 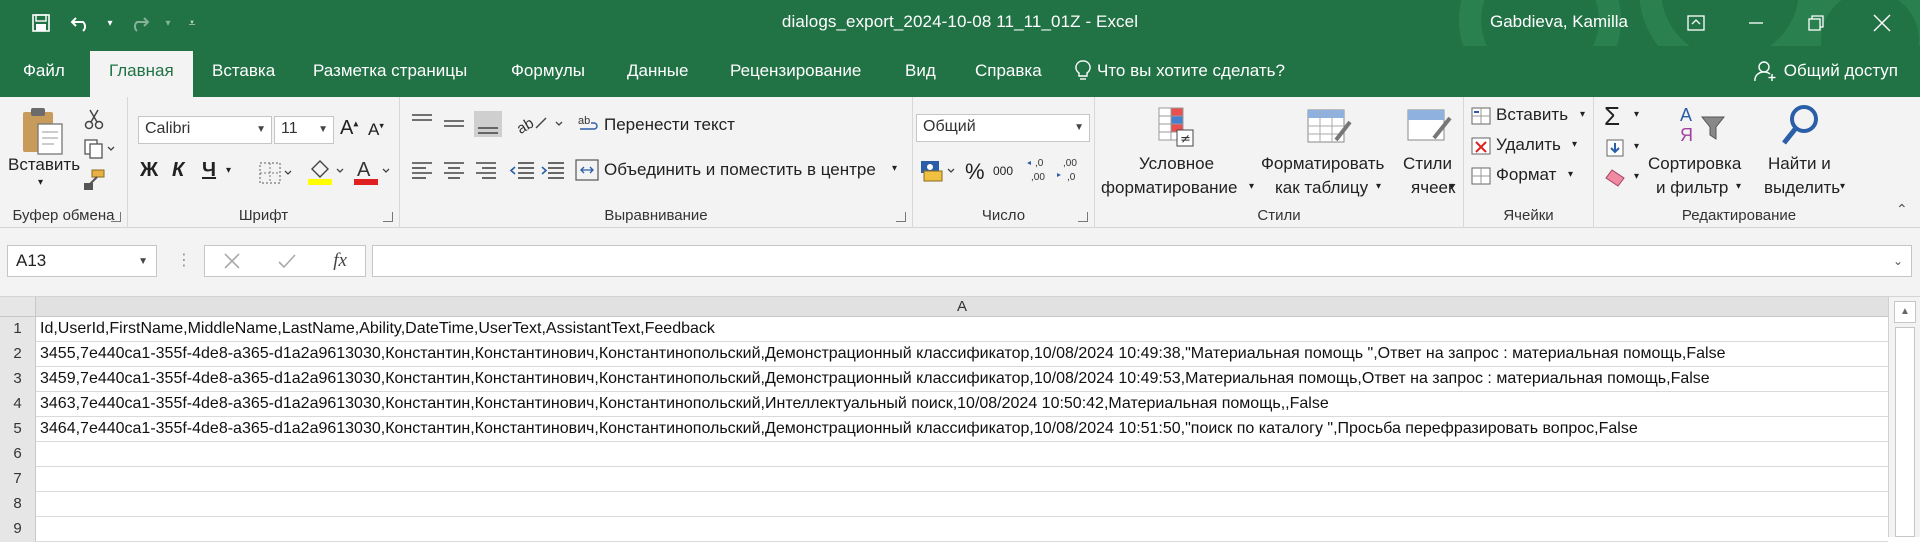 I want to click on alignment-launcher-icon, so click(x=901, y=217).